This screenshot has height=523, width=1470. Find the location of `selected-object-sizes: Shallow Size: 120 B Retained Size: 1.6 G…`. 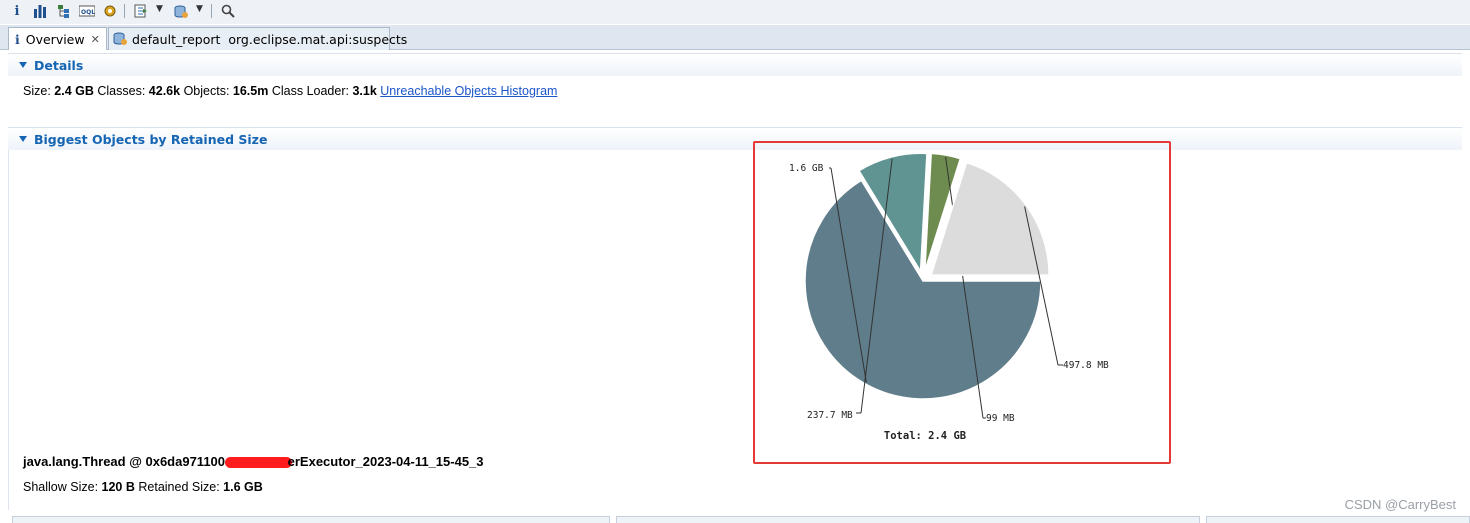

selected-object-sizes: Shallow Size: 120 B Retained Size: 1.6 G… is located at coordinates (143, 487).